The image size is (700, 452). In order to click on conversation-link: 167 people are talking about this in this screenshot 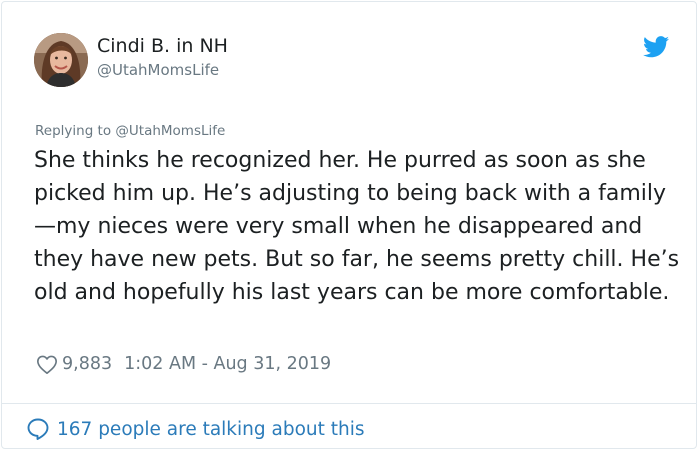, I will do `click(195, 429)`.